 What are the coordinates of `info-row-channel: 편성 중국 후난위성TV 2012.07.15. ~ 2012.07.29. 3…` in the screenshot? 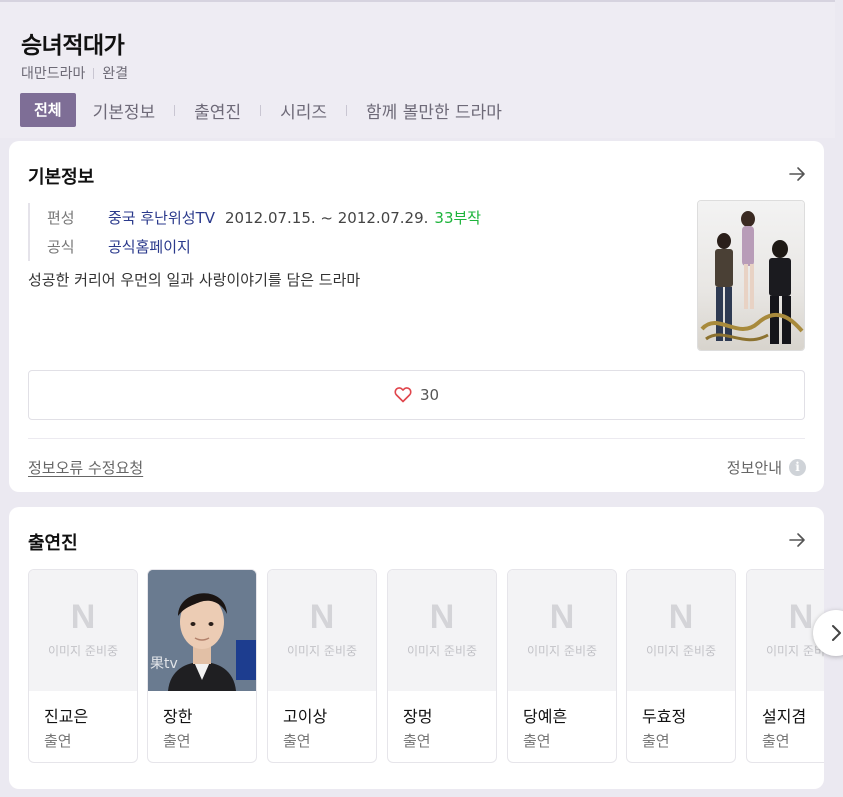 It's located at (264, 217).